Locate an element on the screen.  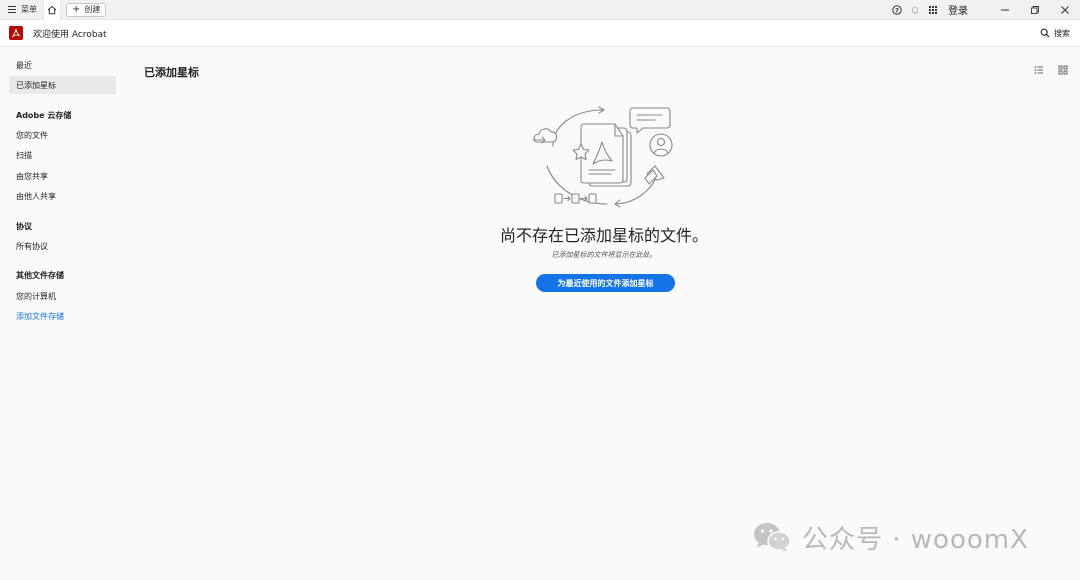
star-recent-files-button: 为最近使用的文件添加星标 is located at coordinates (605, 283).